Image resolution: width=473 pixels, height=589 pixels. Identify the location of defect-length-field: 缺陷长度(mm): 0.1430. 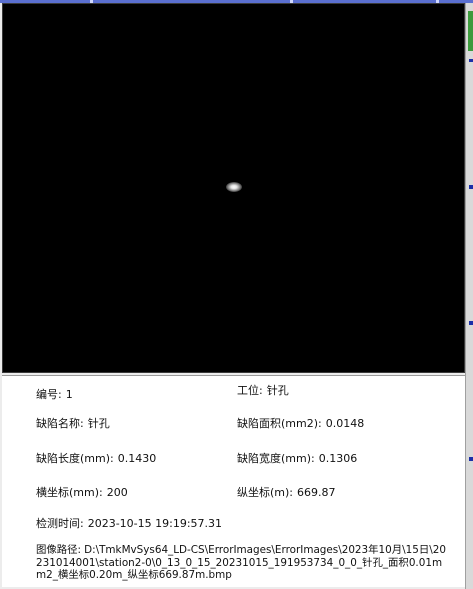
(96, 459).